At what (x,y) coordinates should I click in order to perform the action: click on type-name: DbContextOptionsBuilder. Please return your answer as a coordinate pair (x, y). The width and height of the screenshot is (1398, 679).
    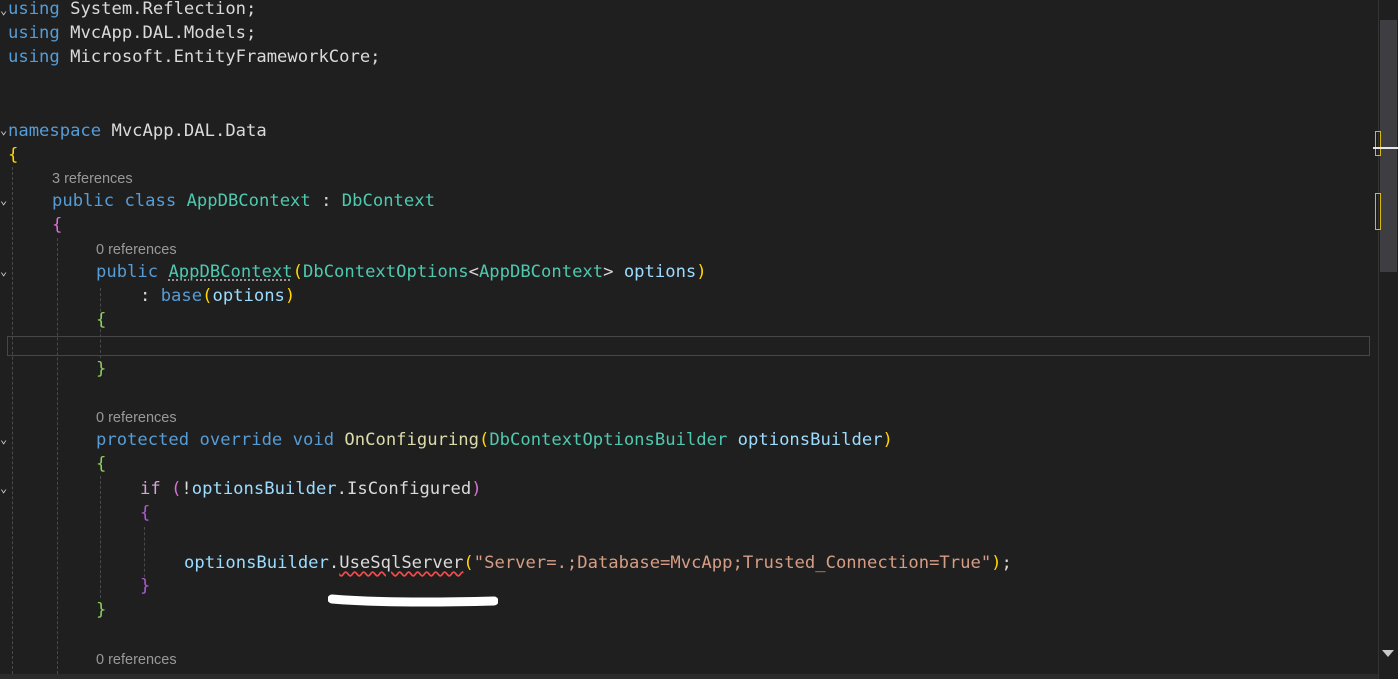
    Looking at the image, I should click on (608, 440).